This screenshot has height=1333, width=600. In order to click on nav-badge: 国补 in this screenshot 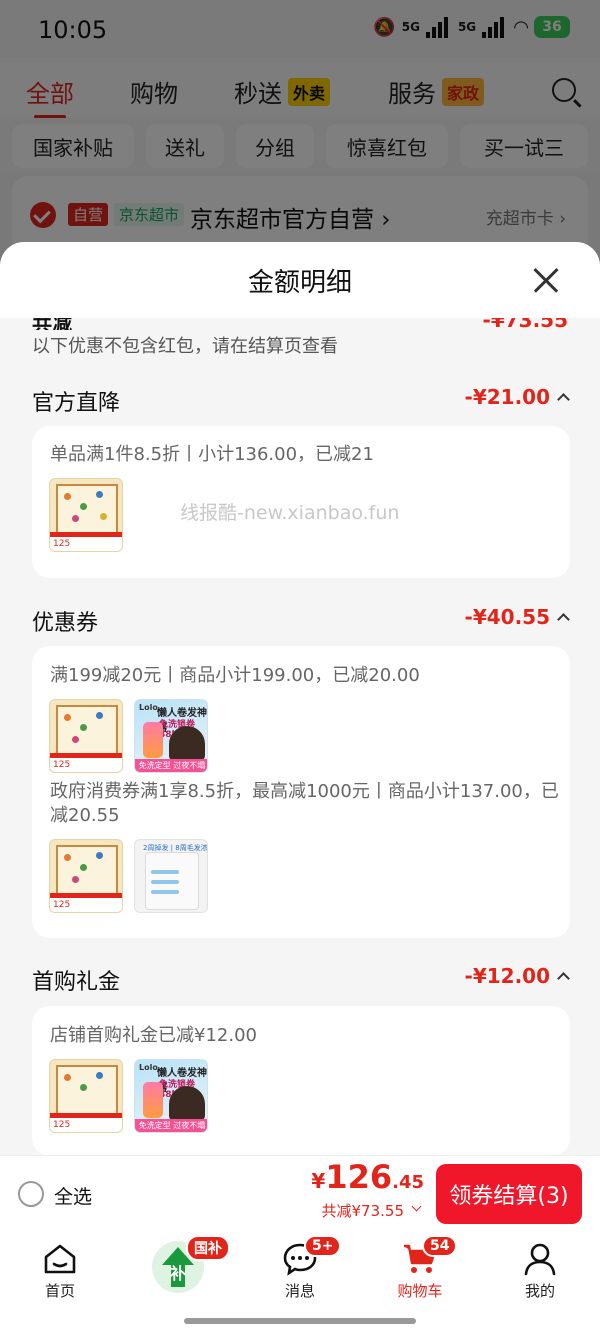, I will do `click(208, 1248)`.